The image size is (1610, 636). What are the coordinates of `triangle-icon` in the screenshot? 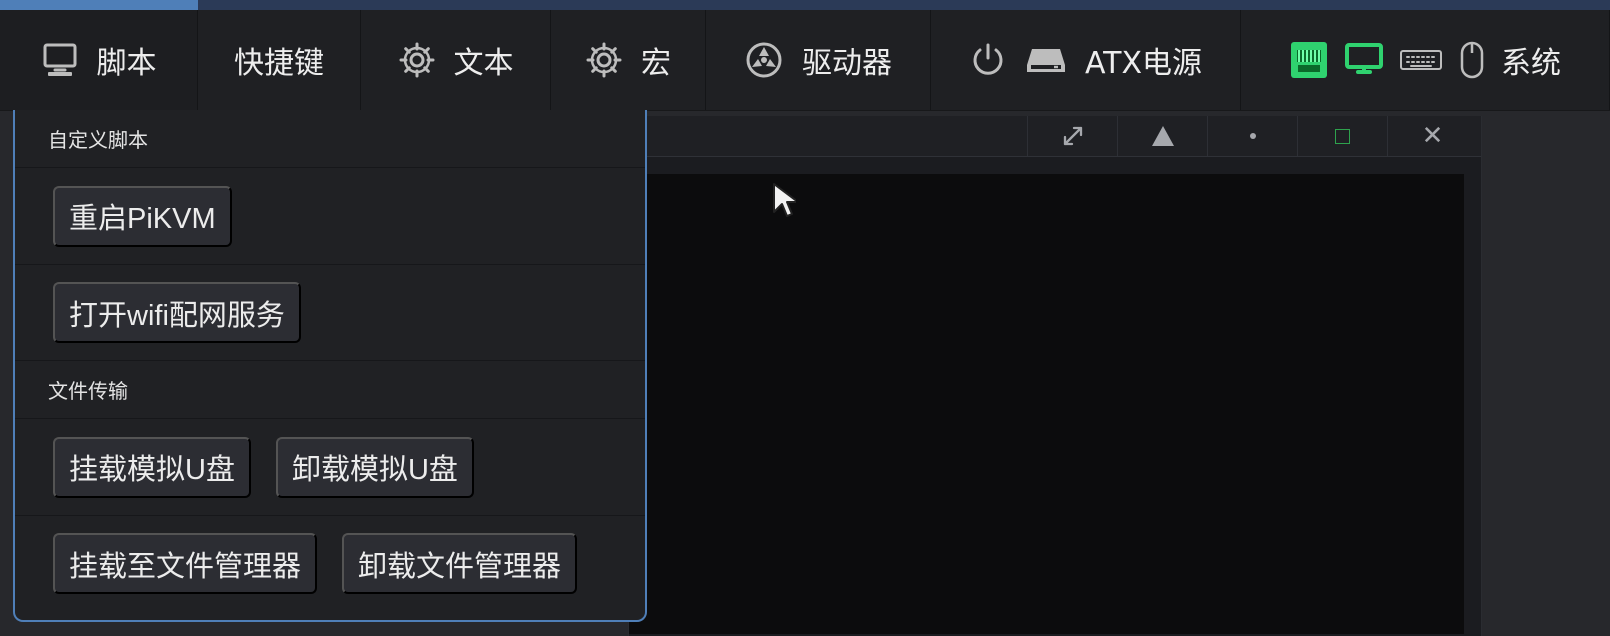 It's located at (1162, 136).